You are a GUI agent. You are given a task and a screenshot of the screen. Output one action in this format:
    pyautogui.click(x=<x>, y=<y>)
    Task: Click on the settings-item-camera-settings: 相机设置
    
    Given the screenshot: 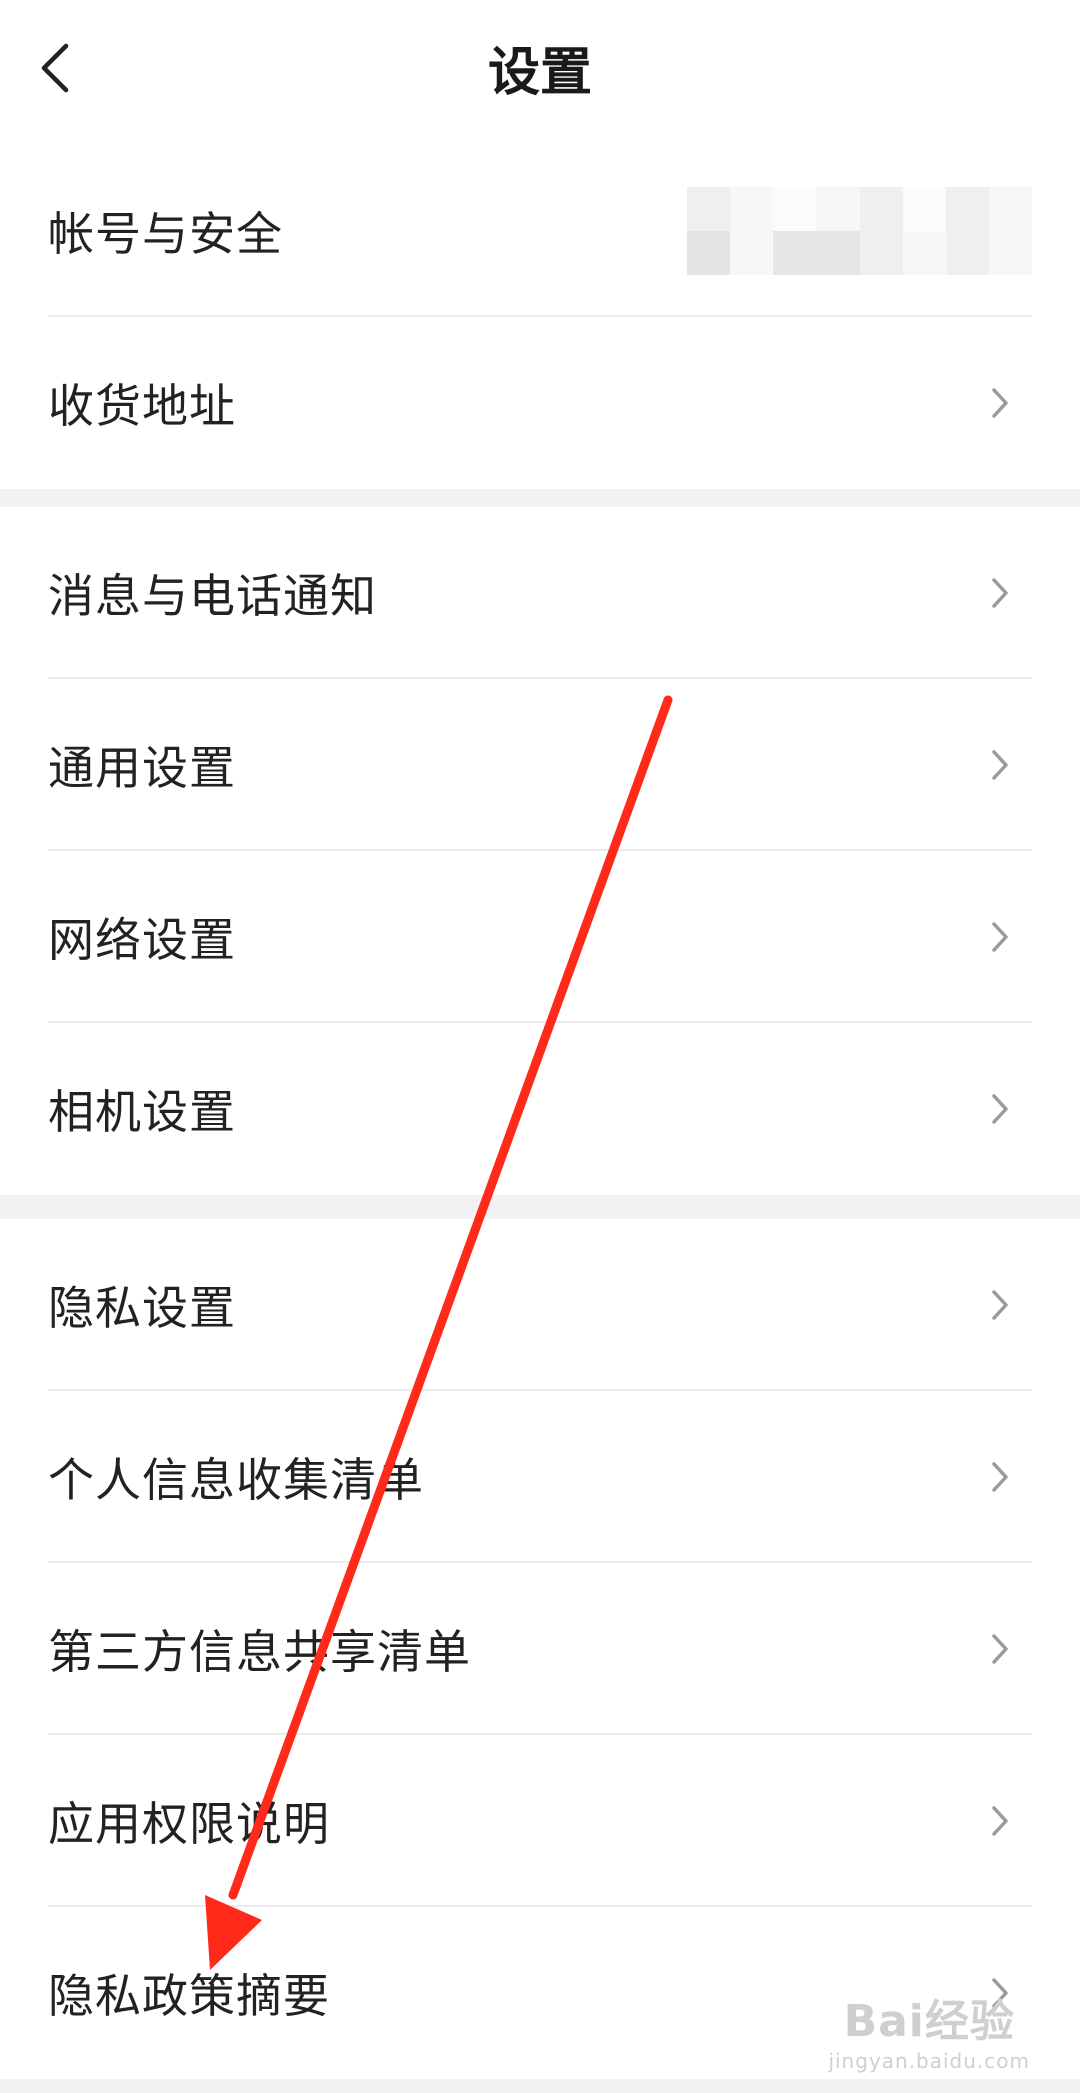 What is the action you would take?
    pyautogui.click(x=540, y=1109)
    